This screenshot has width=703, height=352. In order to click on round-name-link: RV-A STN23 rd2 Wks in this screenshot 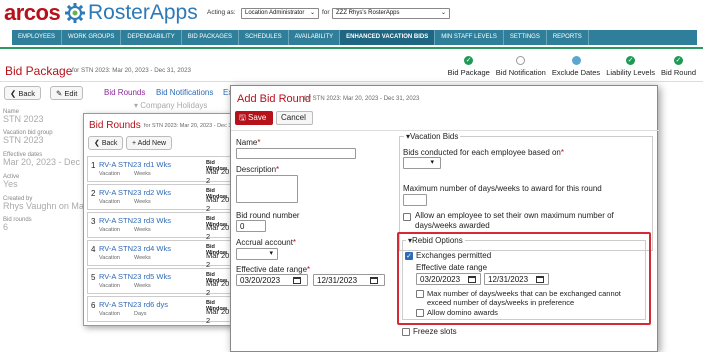, I will do `click(135, 192)`.